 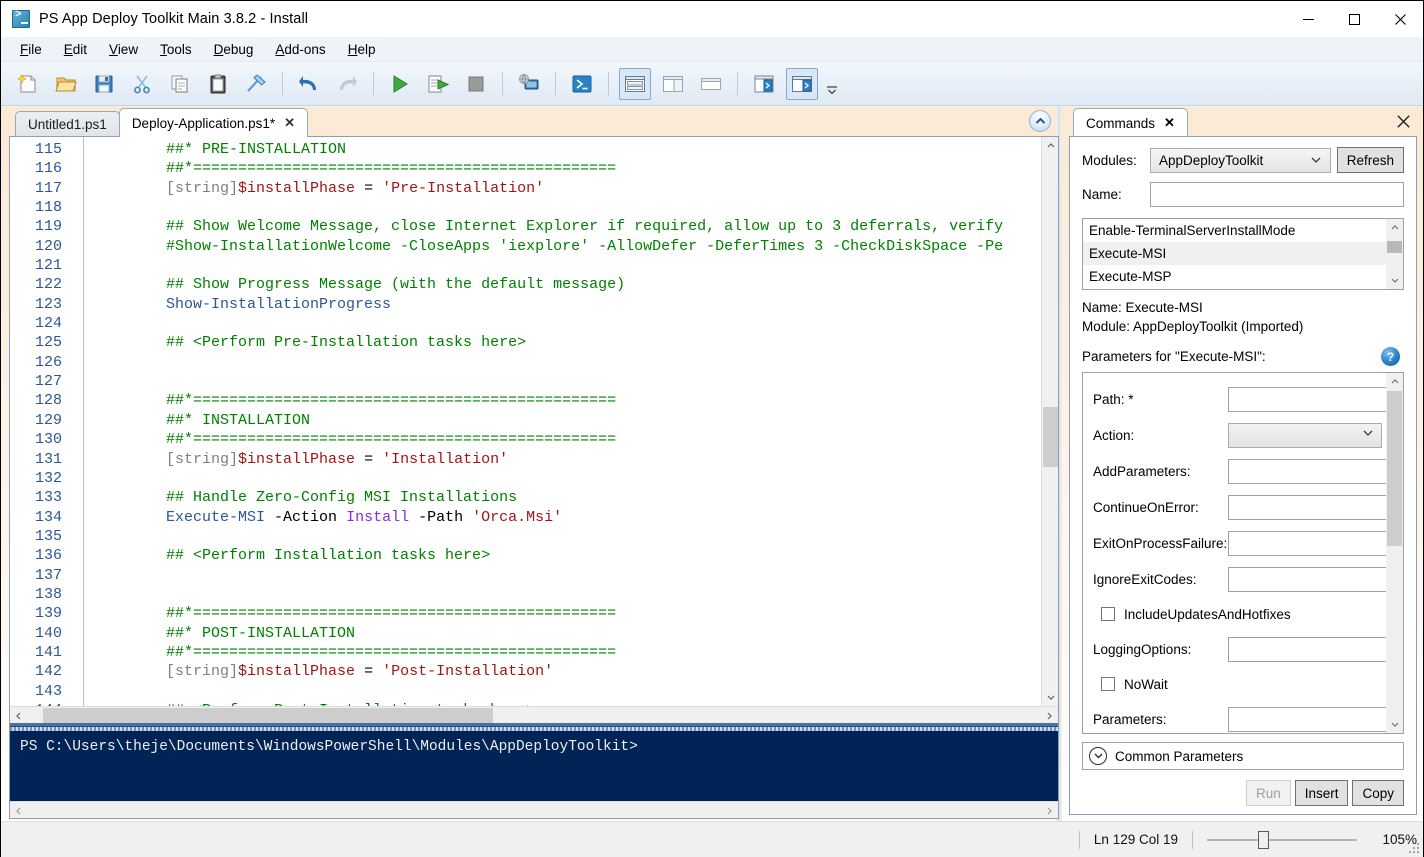 What do you see at coordinates (300, 49) in the screenshot?
I see `menu-addons: Add-ons` at bounding box center [300, 49].